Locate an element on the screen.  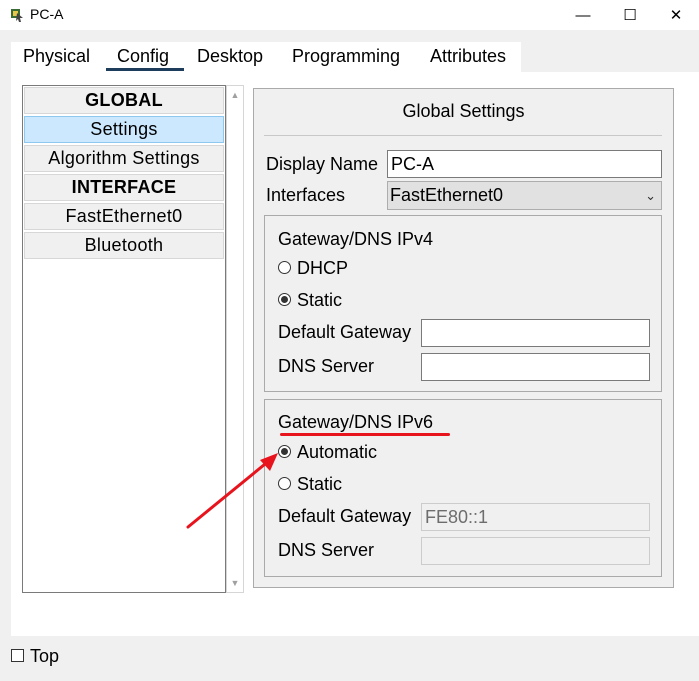
ipv4-static-label: Static is located at coordinates (319, 300).